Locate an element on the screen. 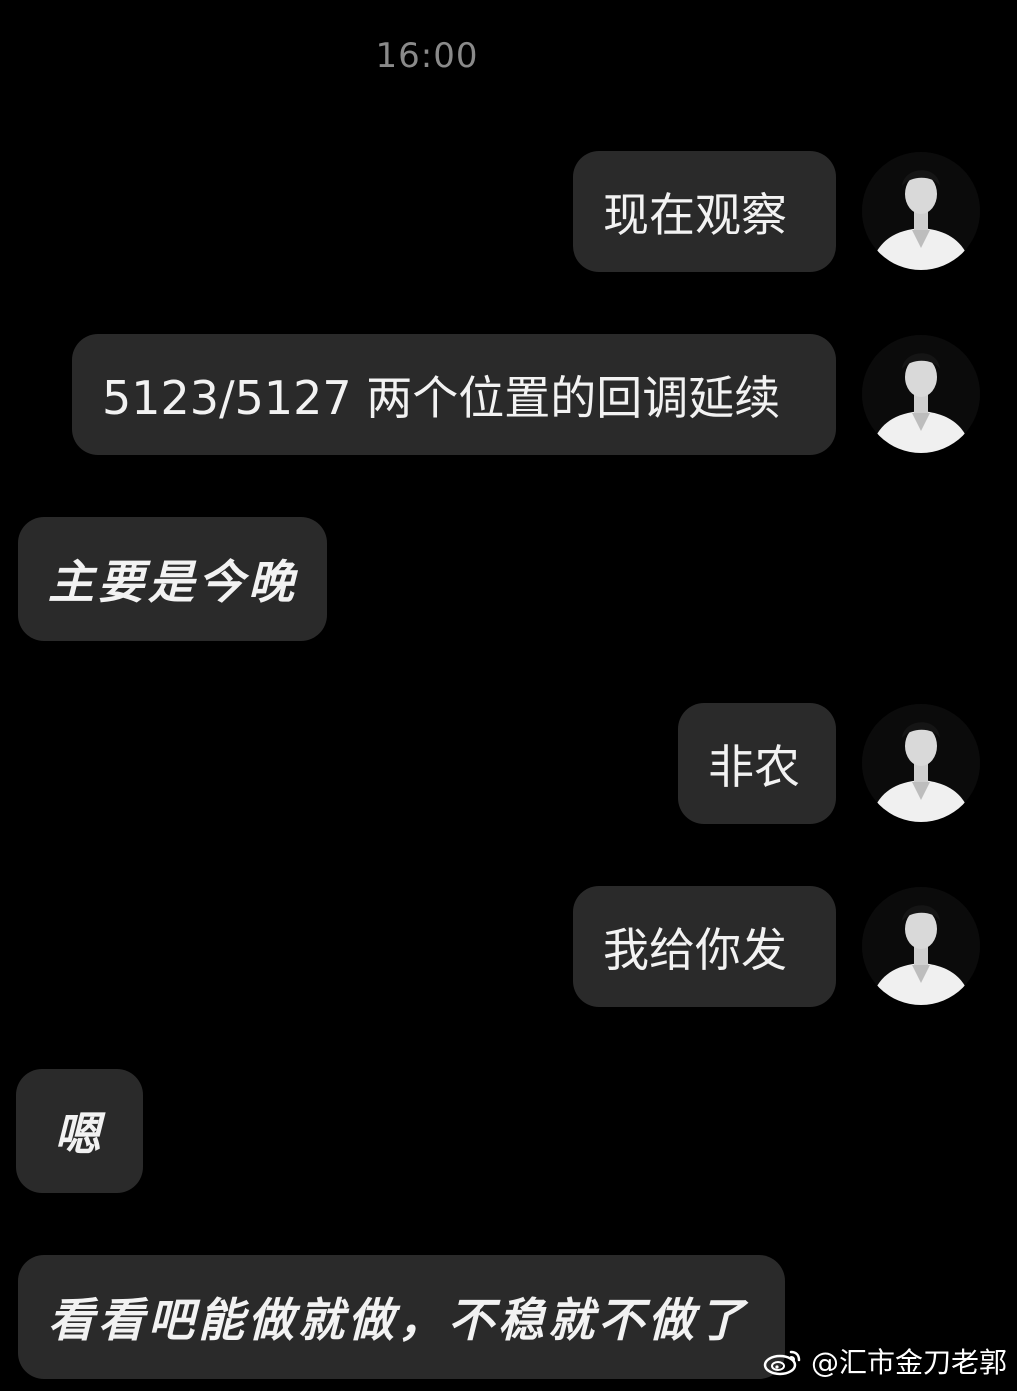 This screenshot has height=1391, width=1017. message-bubble-outgoing: 我给你发 is located at coordinates (704, 946).